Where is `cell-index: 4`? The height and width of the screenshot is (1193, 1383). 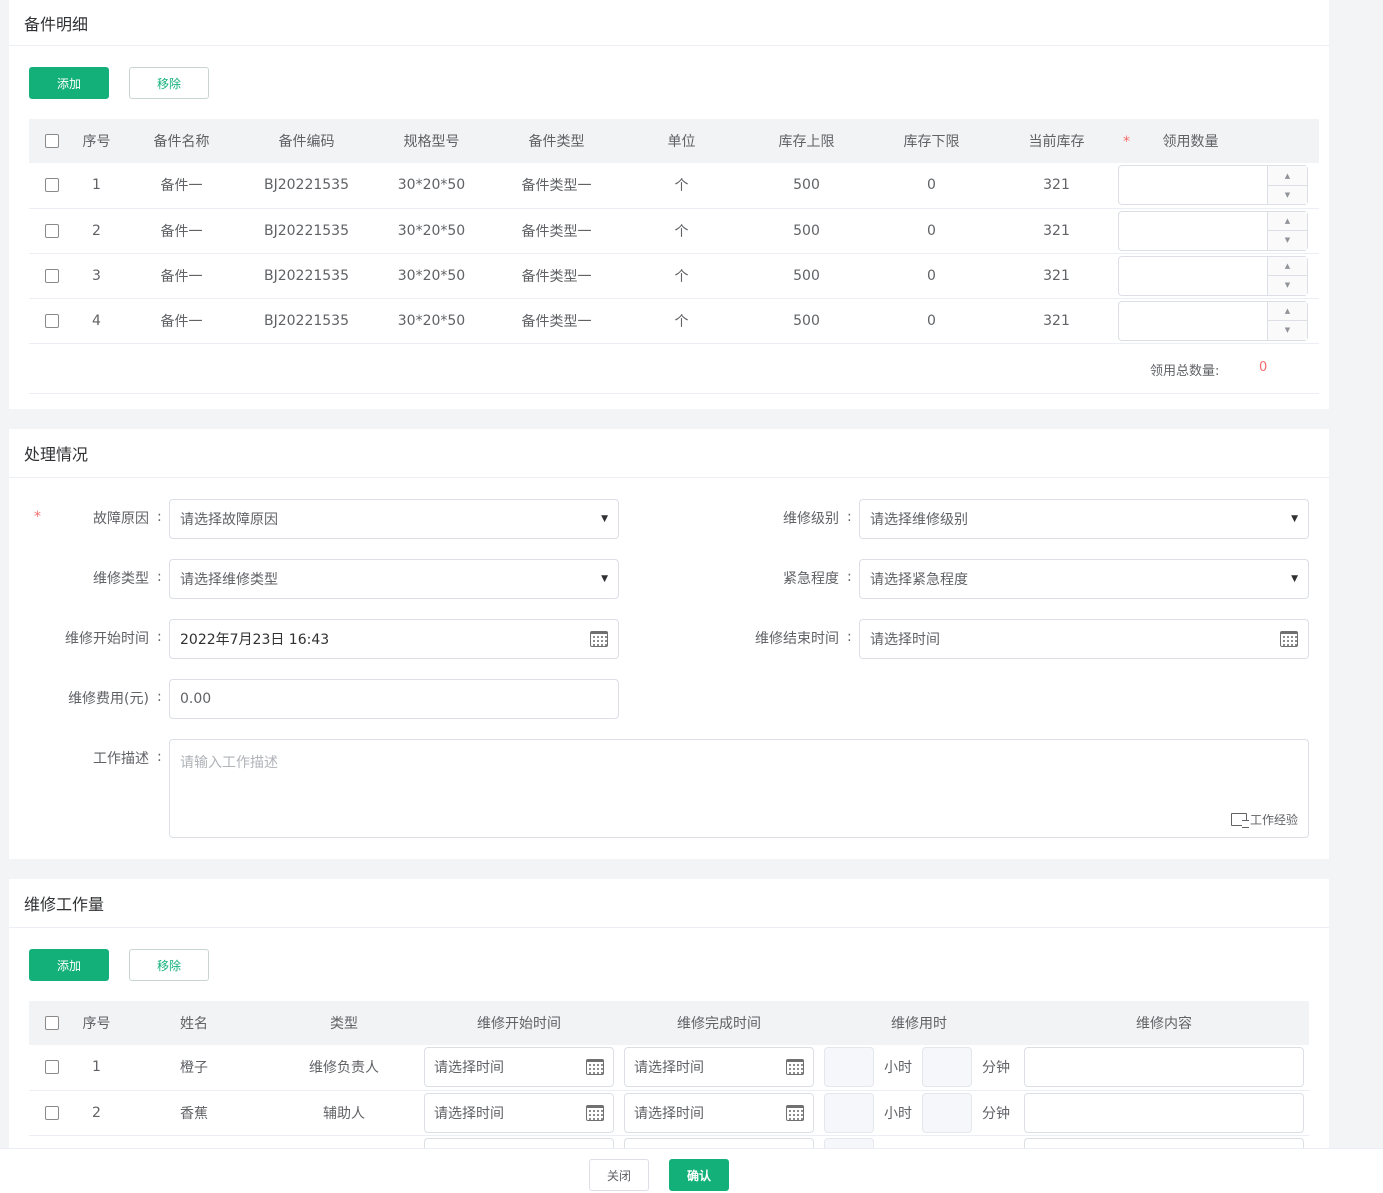
cell-index: 4 is located at coordinates (96, 321).